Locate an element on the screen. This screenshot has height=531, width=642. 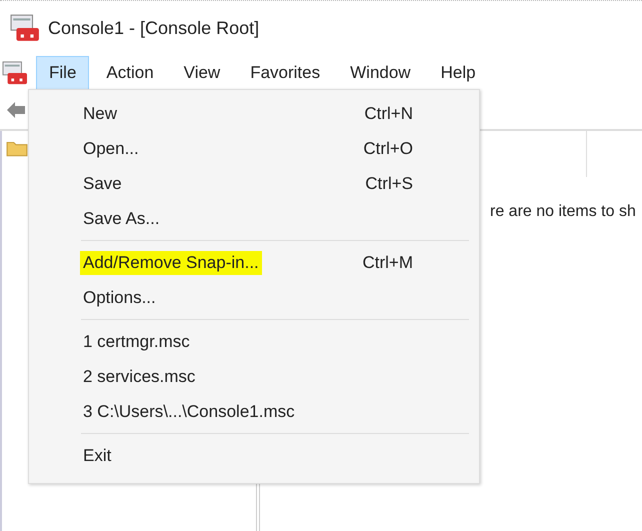
window-title: Console1 - [Console Root] is located at coordinates (154, 28).